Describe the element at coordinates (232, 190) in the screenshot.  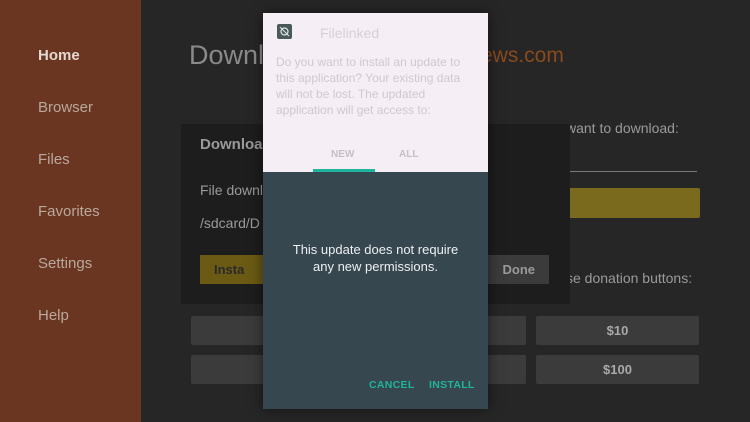
I see `download-status-text: File downl` at that location.